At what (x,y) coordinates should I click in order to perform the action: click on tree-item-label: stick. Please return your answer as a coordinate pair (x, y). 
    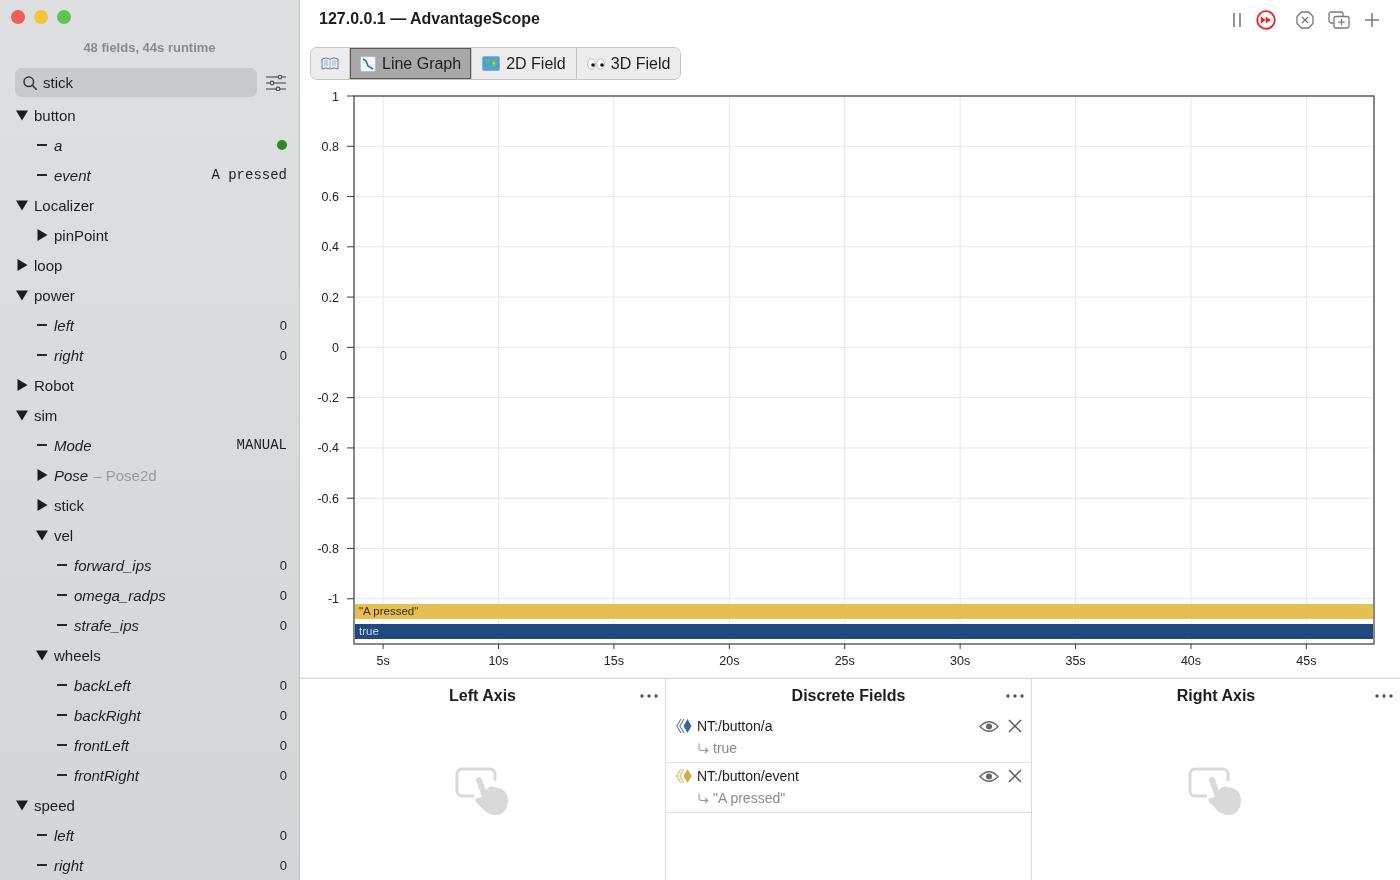
    Looking at the image, I should click on (69, 505).